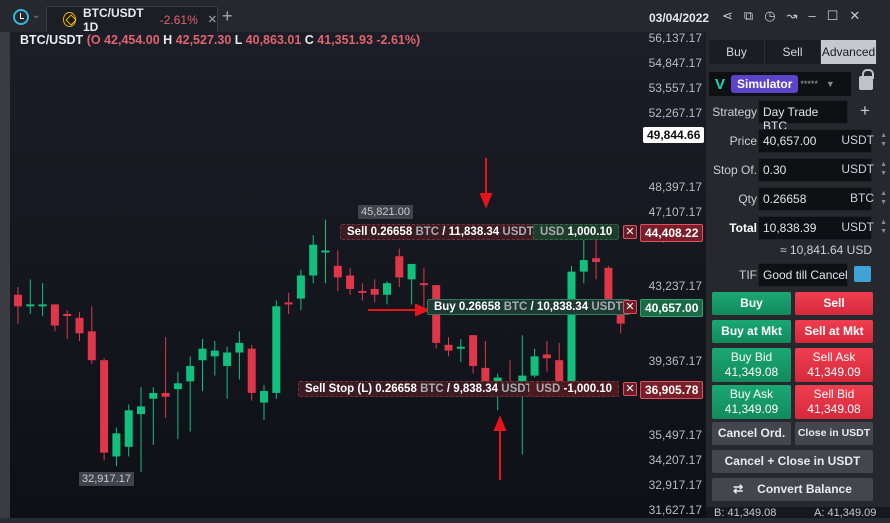 This screenshot has width=890, height=523. What do you see at coordinates (834, 365) in the screenshot?
I see `sell-ask-button: Sell Ask 41,349.09` at bounding box center [834, 365].